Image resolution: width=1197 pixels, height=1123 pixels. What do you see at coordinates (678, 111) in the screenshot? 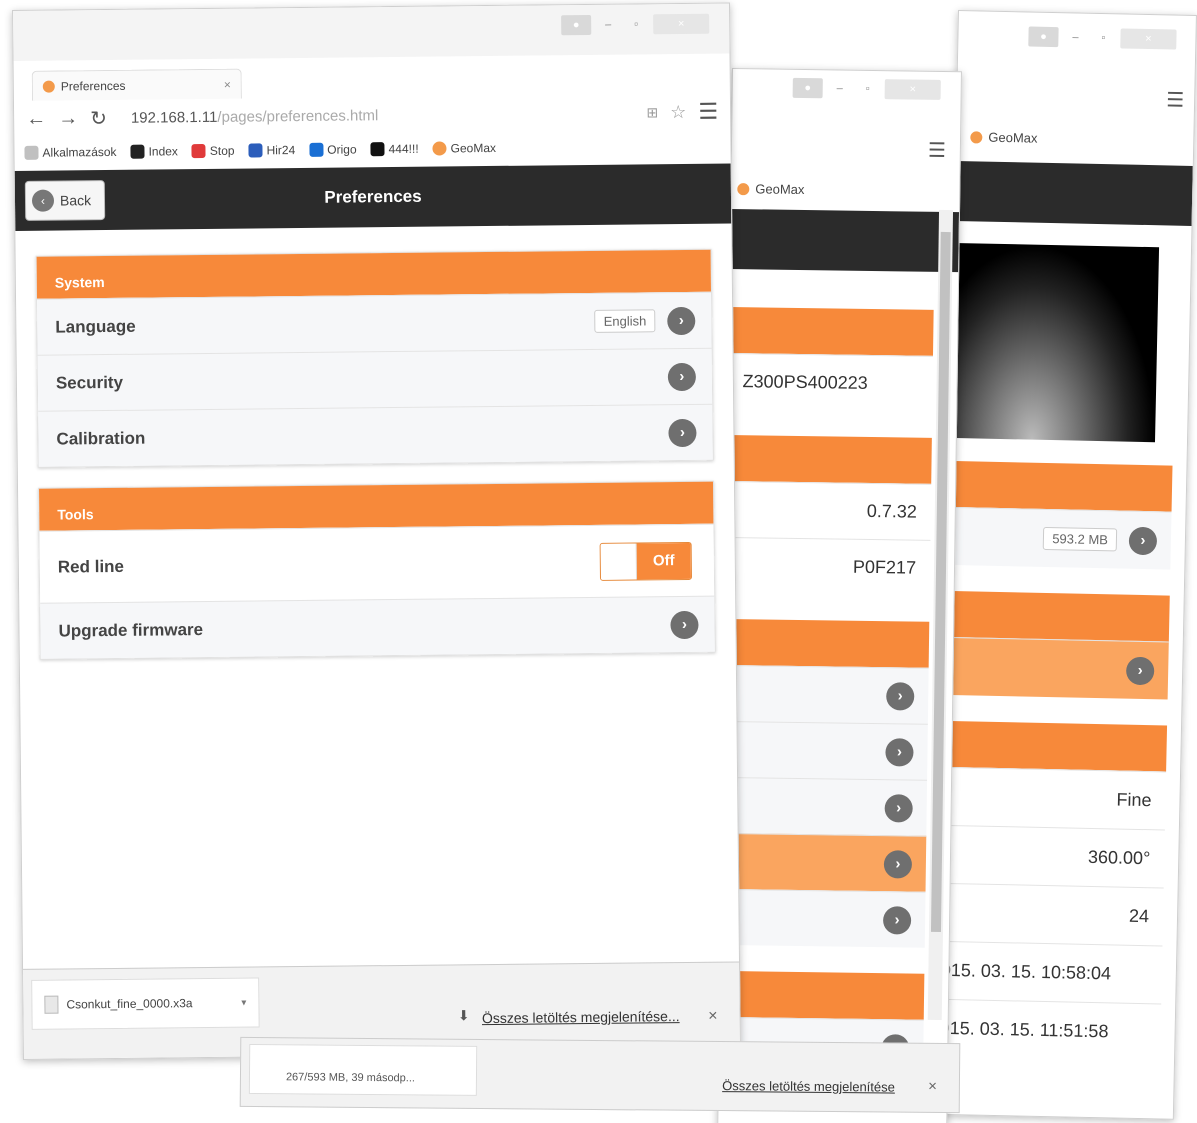
I see `star-icon: ☆` at bounding box center [678, 111].